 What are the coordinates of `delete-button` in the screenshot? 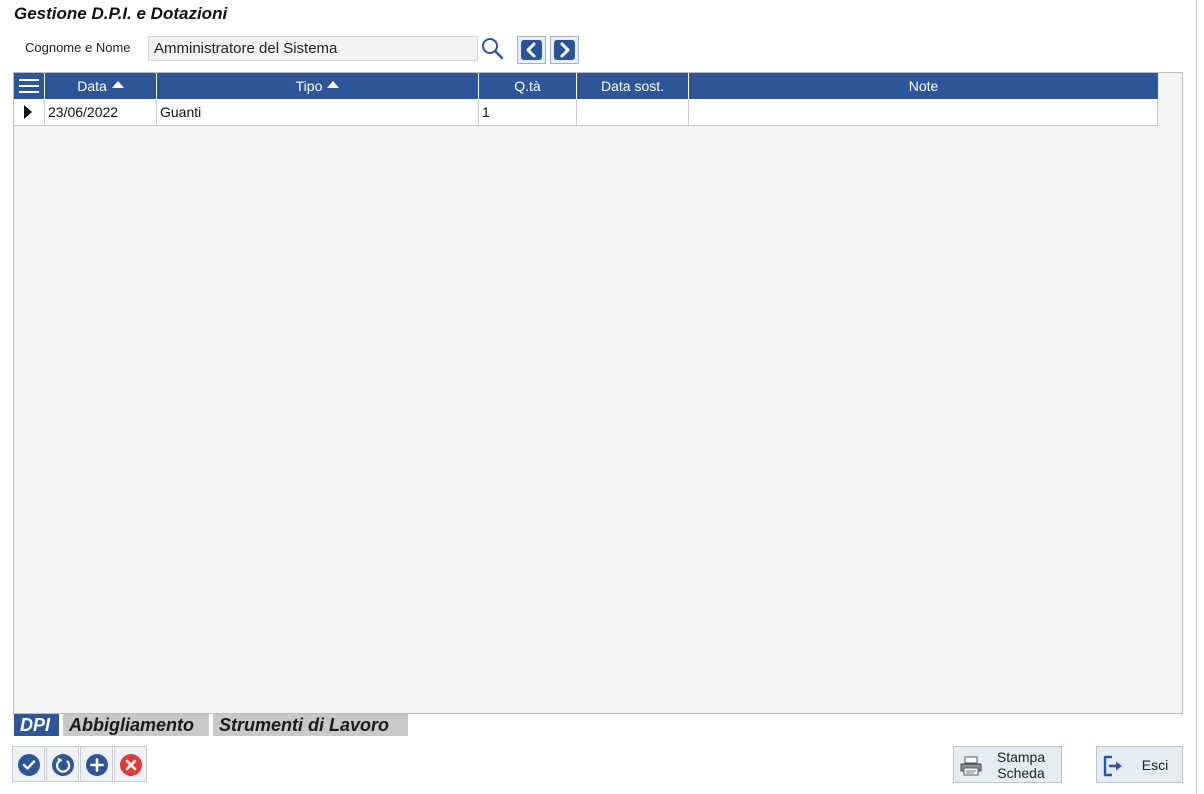 It's located at (130, 764).